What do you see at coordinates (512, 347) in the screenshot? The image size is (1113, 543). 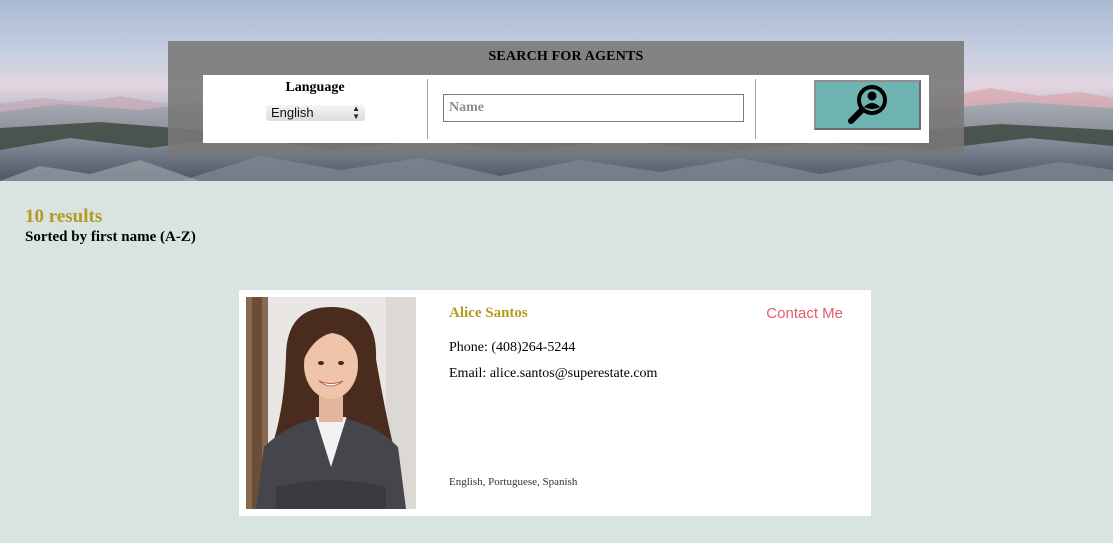 I see `agent-phone: Phone: (408)264-5244` at bounding box center [512, 347].